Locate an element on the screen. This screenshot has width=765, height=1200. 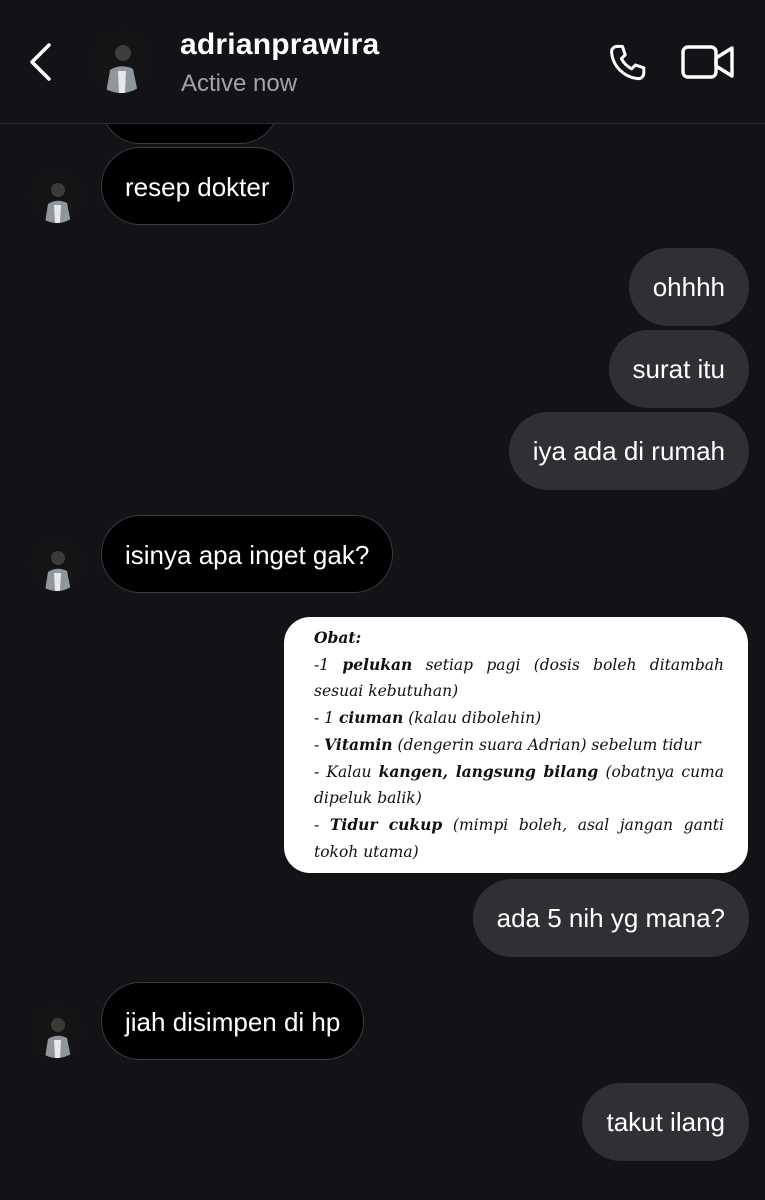
chevron-left-icon is located at coordinates (40, 62).